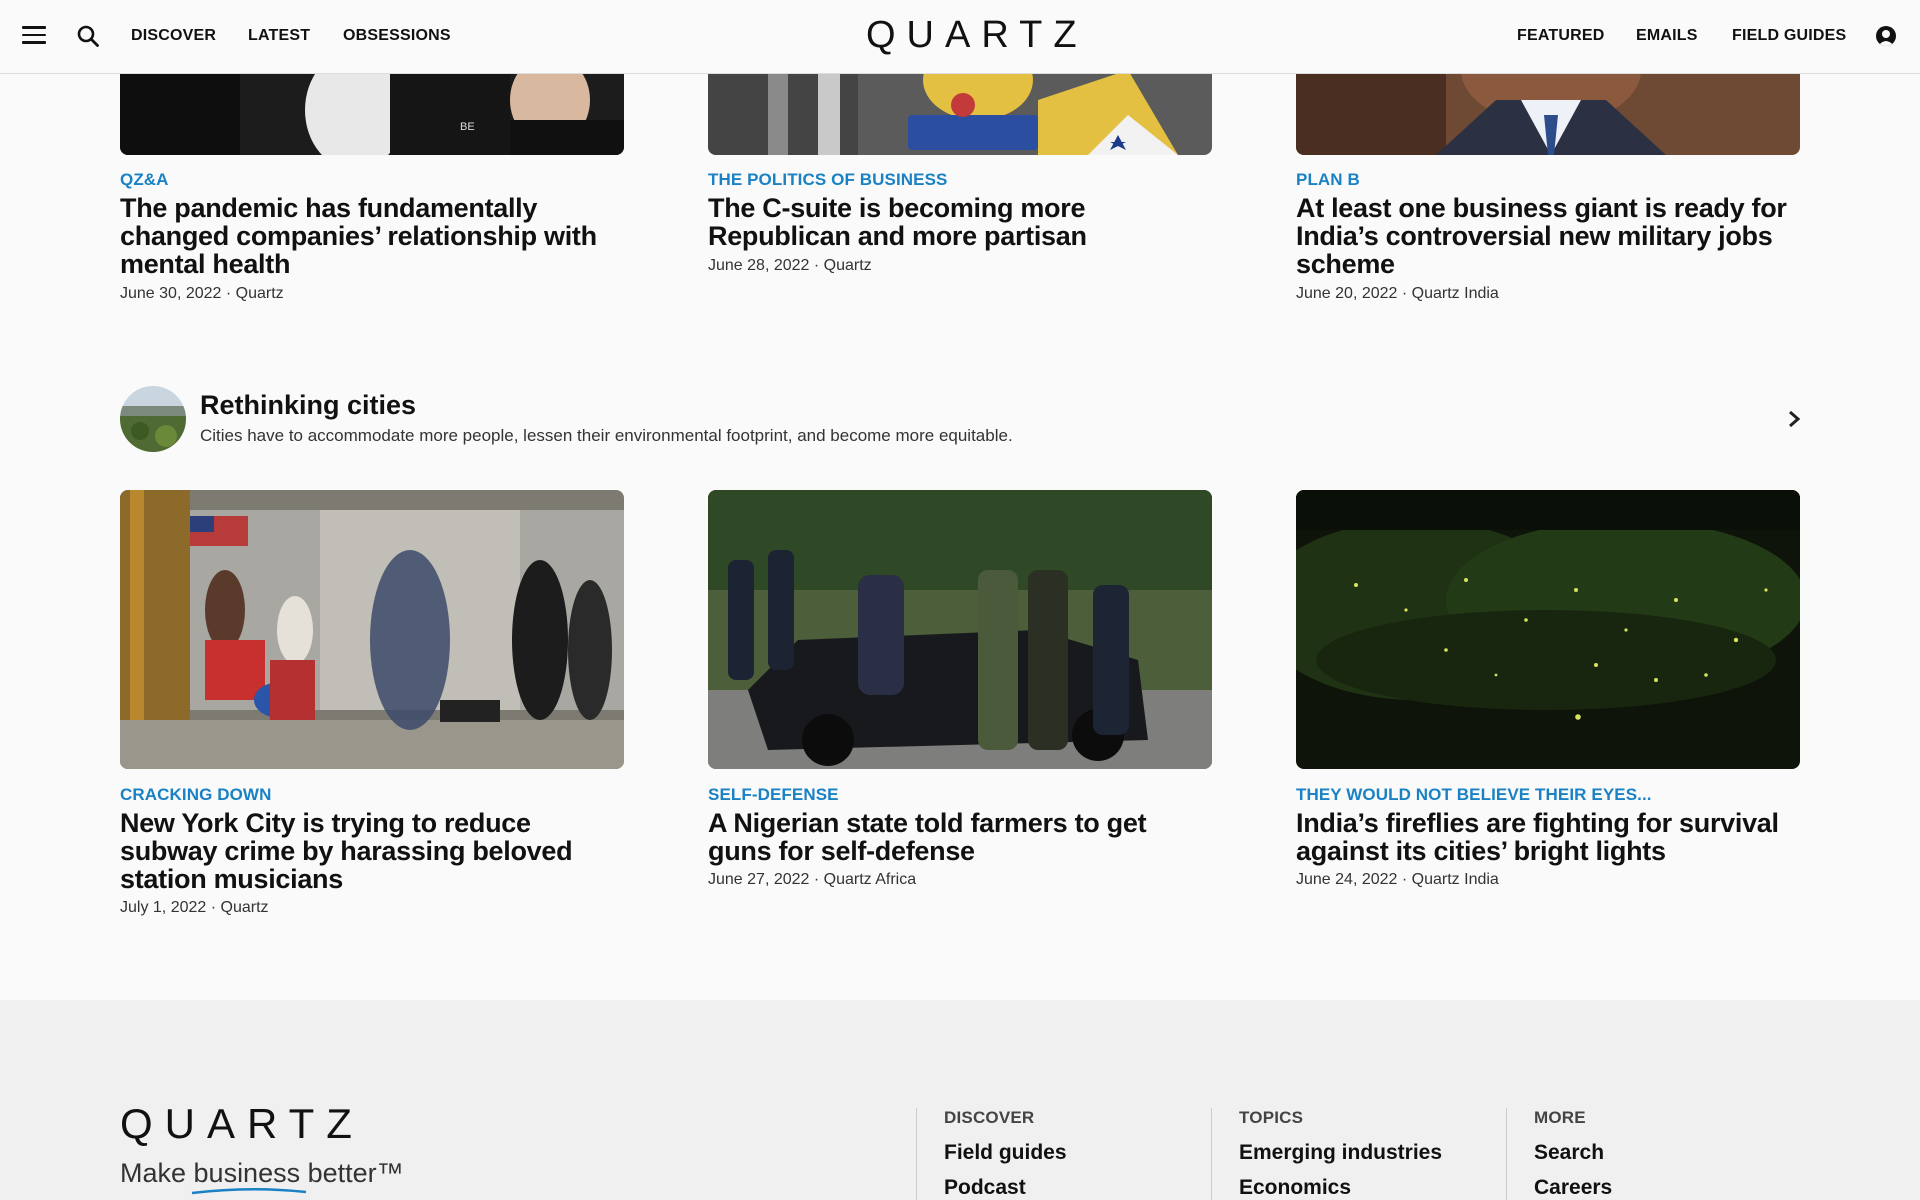 This screenshot has width=1920, height=1200. Describe the element at coordinates (171, 293) in the screenshot. I see `article-date: June 30, 2022` at that location.